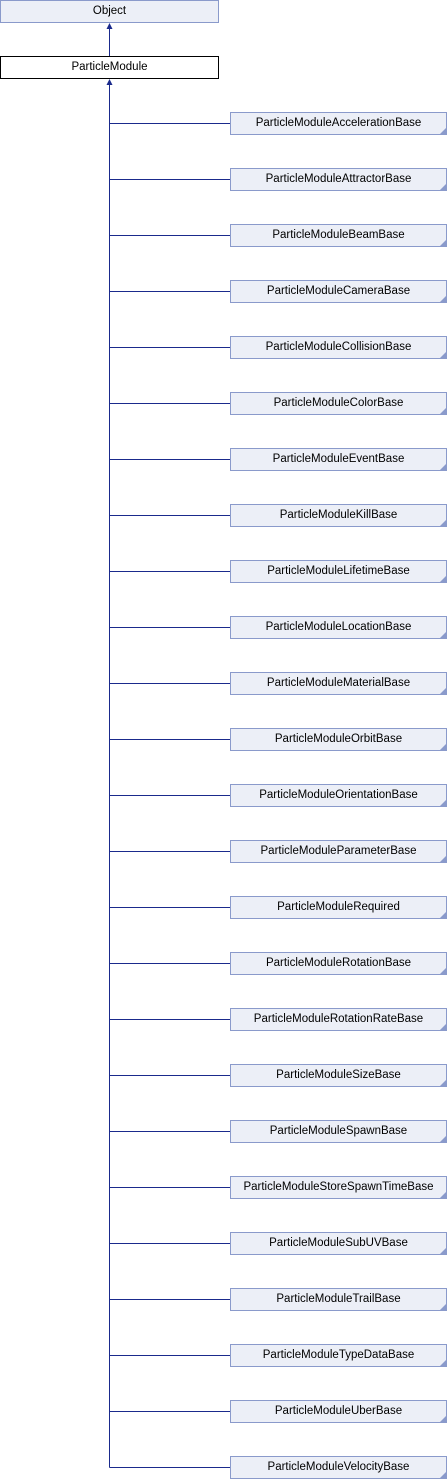  I want to click on node-label: ParticleModuleOrientationBase, so click(338, 795).